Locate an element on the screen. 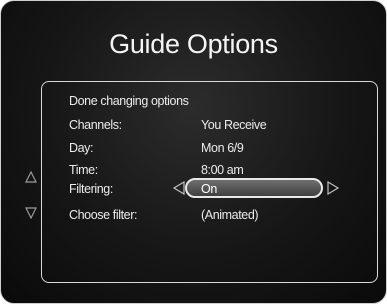 This screenshot has width=387, height=304. done-changing-options: Done changing options is located at coordinates (129, 101).